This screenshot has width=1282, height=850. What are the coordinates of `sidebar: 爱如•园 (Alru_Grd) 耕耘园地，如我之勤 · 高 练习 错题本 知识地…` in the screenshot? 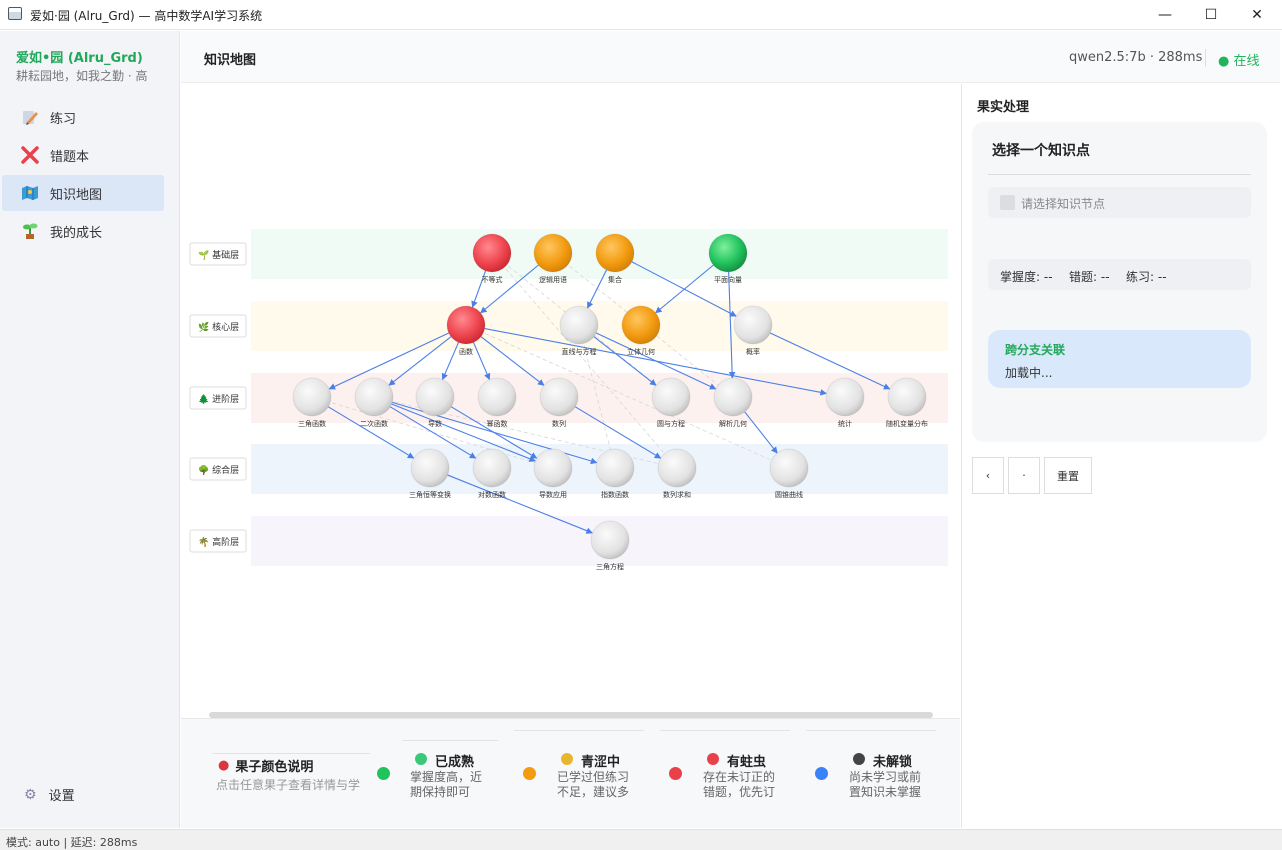 It's located at (90, 429).